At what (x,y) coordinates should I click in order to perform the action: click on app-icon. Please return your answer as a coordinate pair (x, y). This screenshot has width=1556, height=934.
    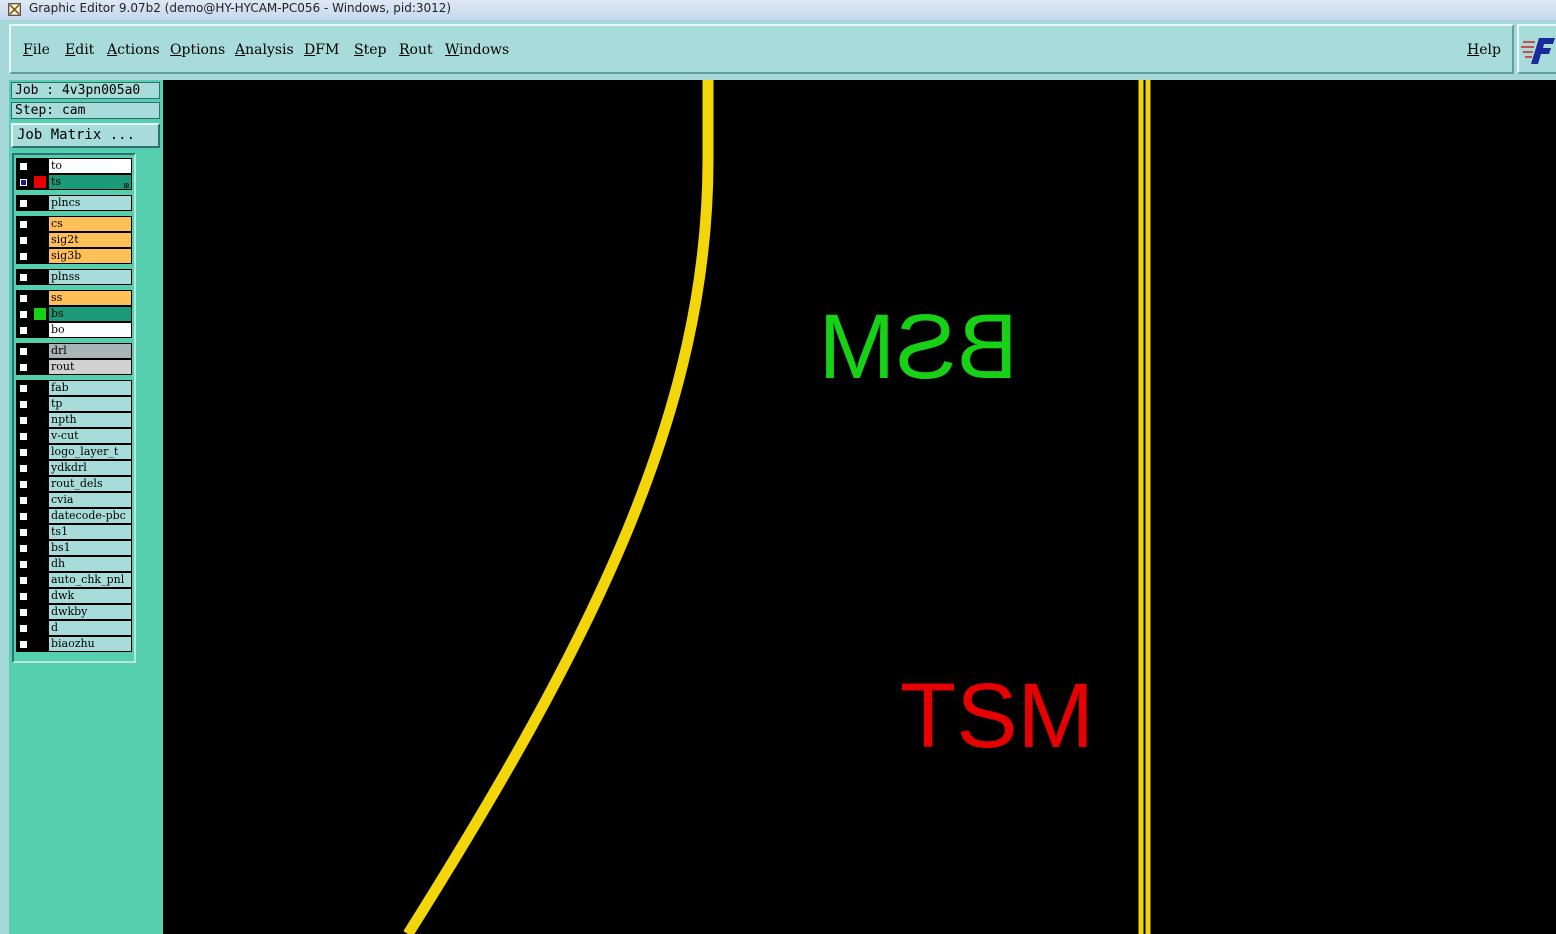
    Looking at the image, I should click on (14, 9).